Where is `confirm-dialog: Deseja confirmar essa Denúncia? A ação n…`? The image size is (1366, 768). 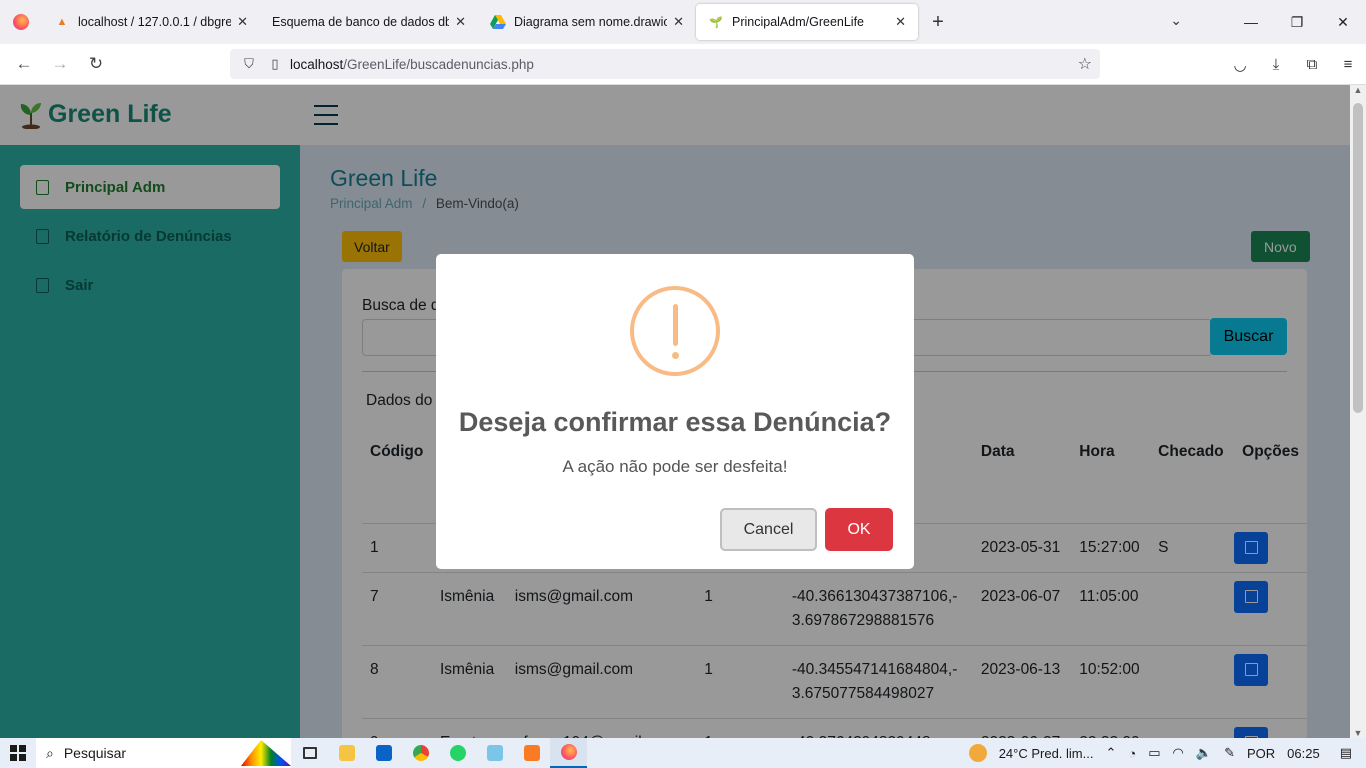 confirm-dialog: Deseja confirmar essa Denúncia? A ação n… is located at coordinates (675, 411).